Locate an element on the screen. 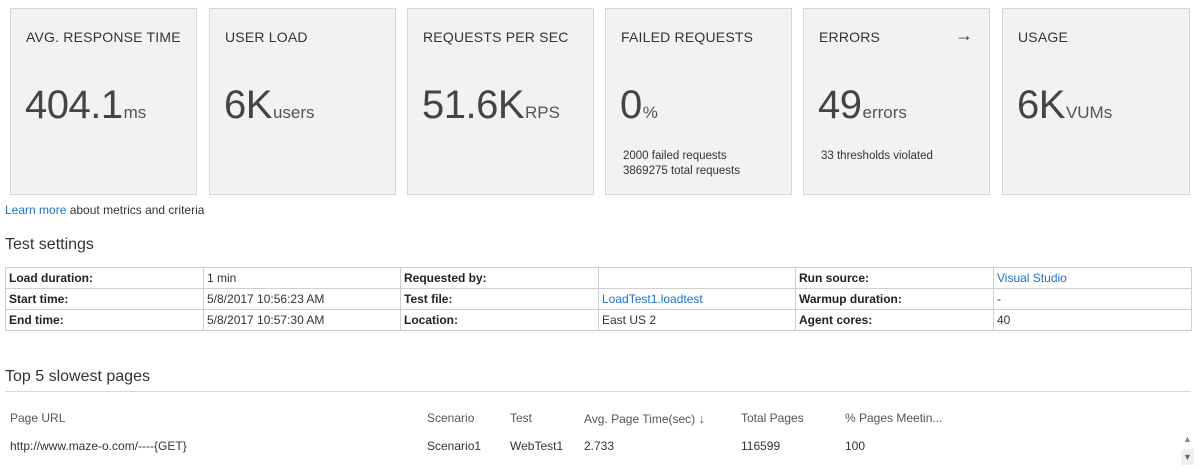  col-scenario: Scenario is located at coordinates (450, 418).